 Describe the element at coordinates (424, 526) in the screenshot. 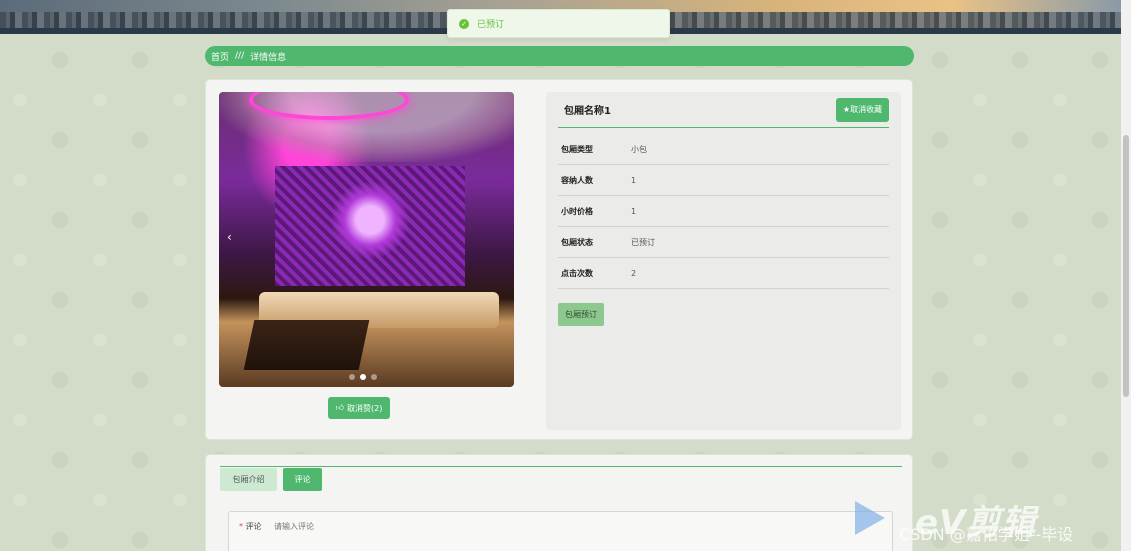

I see `comment-input` at that location.